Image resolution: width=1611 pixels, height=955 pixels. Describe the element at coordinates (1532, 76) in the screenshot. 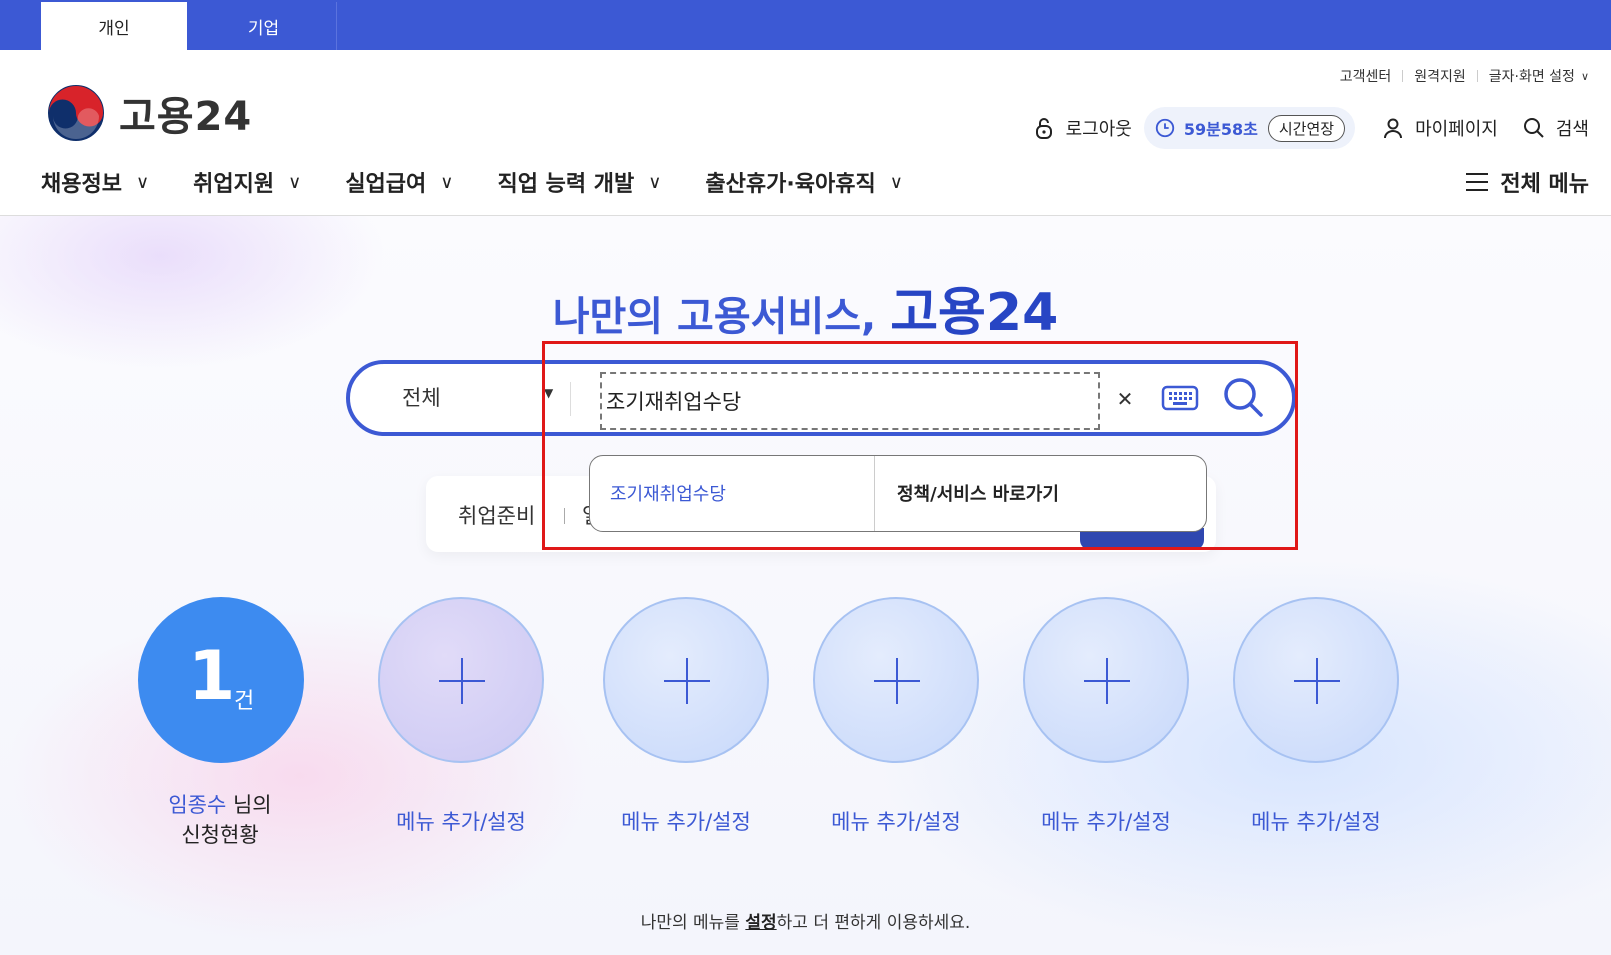

I see `font-settings-link: 글자·화면 설정` at that location.